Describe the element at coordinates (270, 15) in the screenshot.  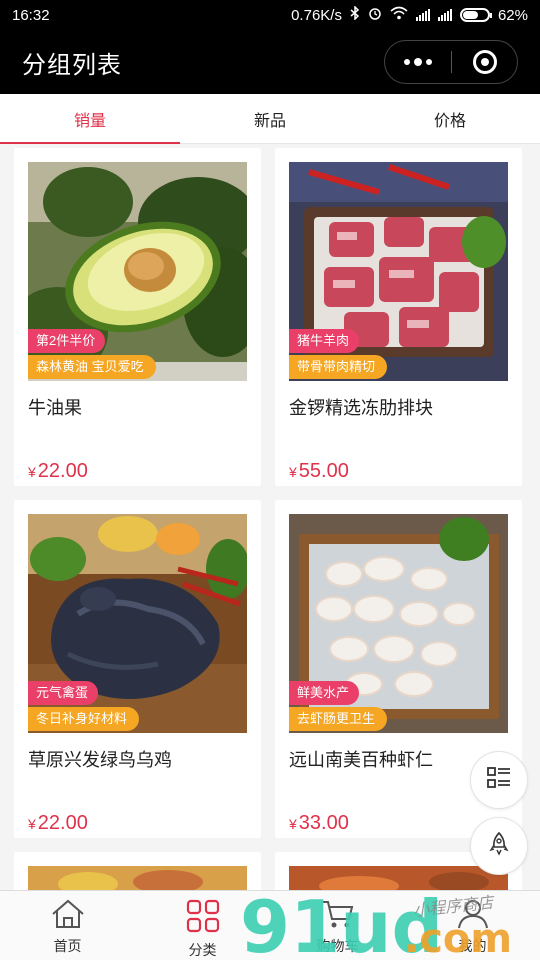
I see `status-bar: 16:32 0.76K/s 62%` at that location.